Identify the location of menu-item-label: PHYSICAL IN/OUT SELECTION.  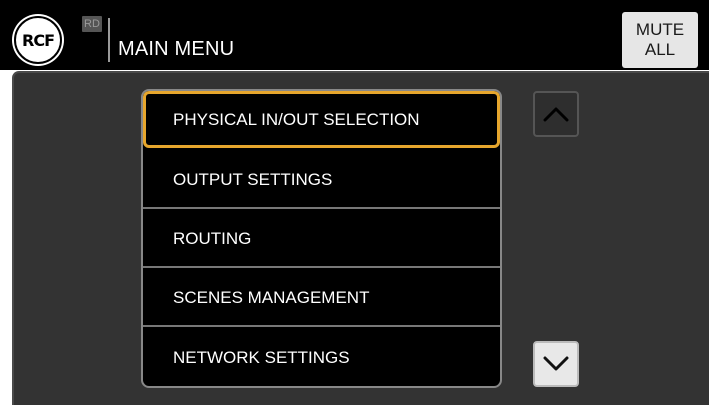
(296, 119).